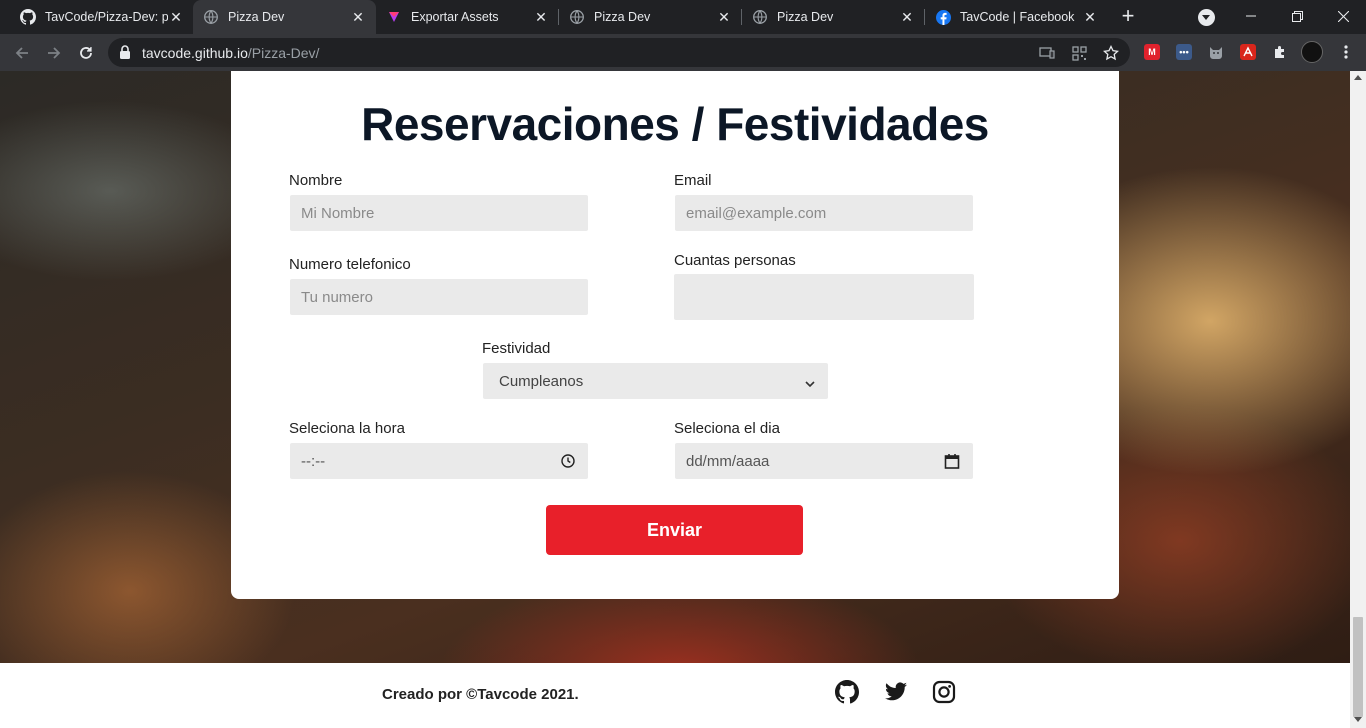 This screenshot has height=728, width=1366. Describe the element at coordinates (195, 53) in the screenshot. I see `url-host: tavcode.github.io` at that location.